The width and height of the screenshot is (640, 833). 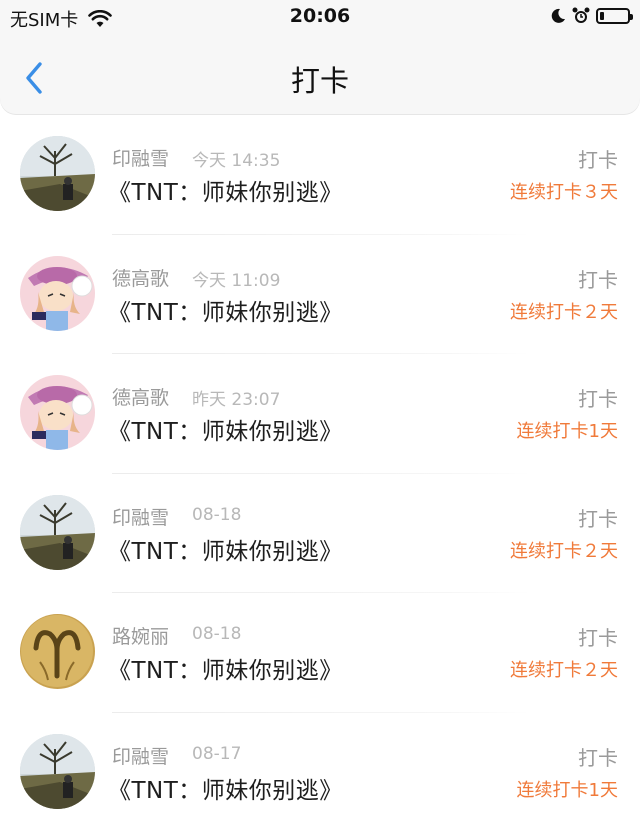 I want to click on list-item: 印融雪 今天 14:35 《TNT：师妹你别逃》 打卡 连续打卡３天, so click(x=320, y=175).